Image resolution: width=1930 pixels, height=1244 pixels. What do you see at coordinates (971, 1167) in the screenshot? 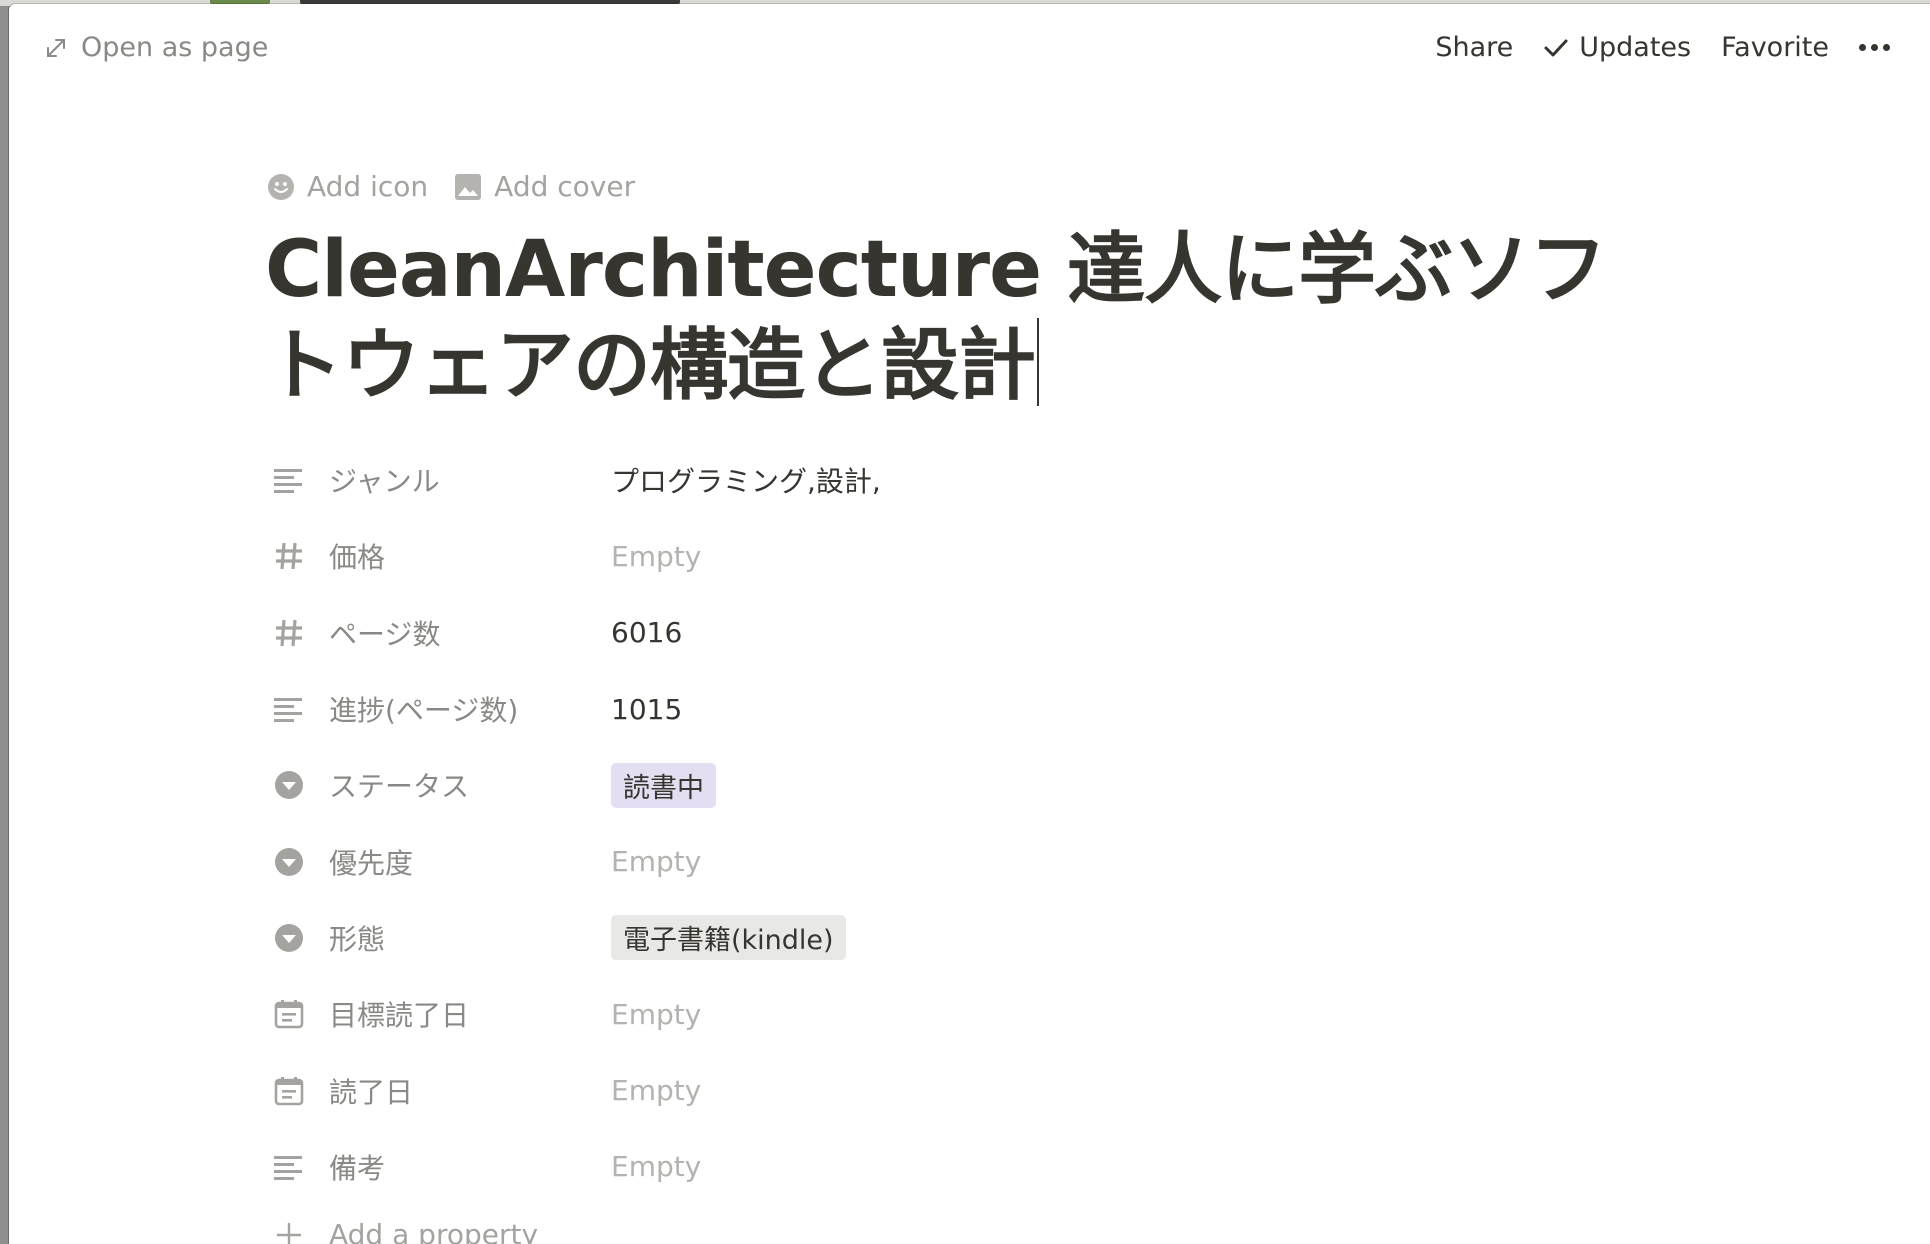
I see `property-row: 備考 Empty` at bounding box center [971, 1167].